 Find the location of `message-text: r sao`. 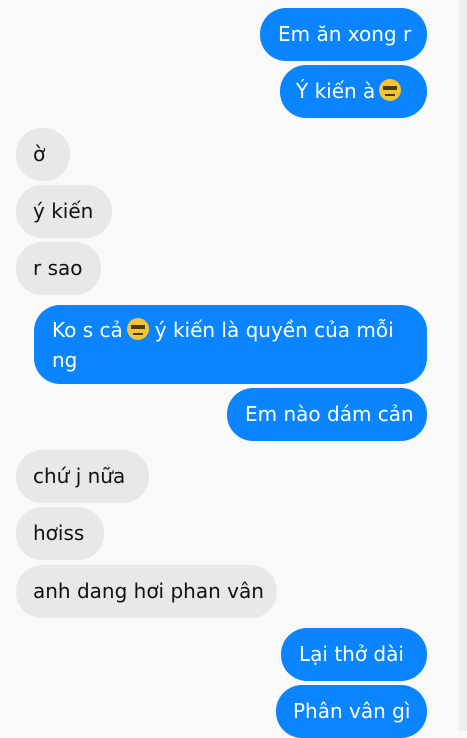

message-text: r sao is located at coordinates (58, 268).